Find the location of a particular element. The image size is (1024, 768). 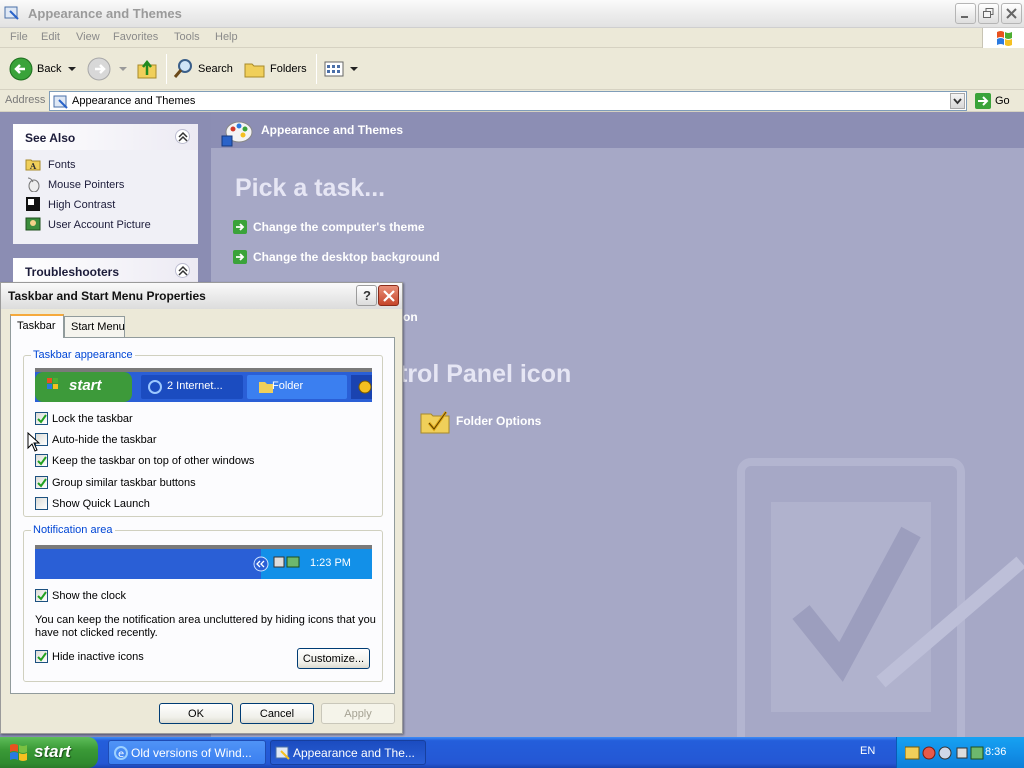

address-input: Appearance and Themes is located at coordinates (508, 101).